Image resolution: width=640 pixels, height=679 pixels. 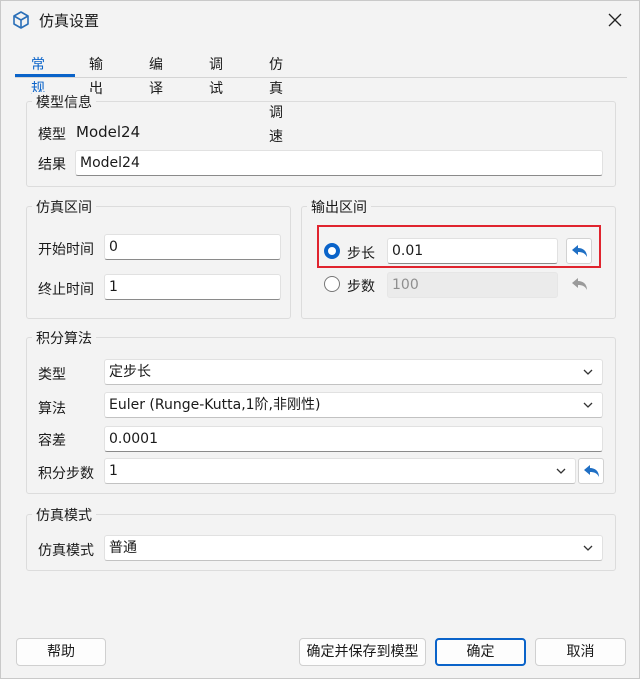 What do you see at coordinates (339, 163) in the screenshot?
I see `result-input: Model24` at bounding box center [339, 163].